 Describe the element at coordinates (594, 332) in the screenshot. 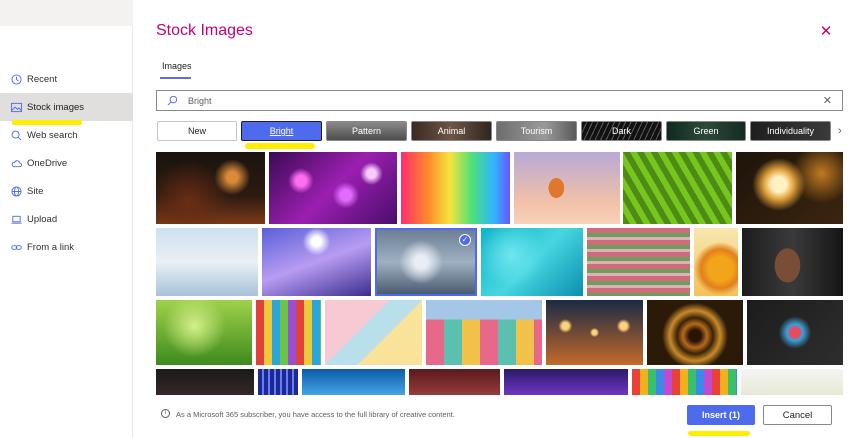

I see `image-tile-string-lights` at that location.